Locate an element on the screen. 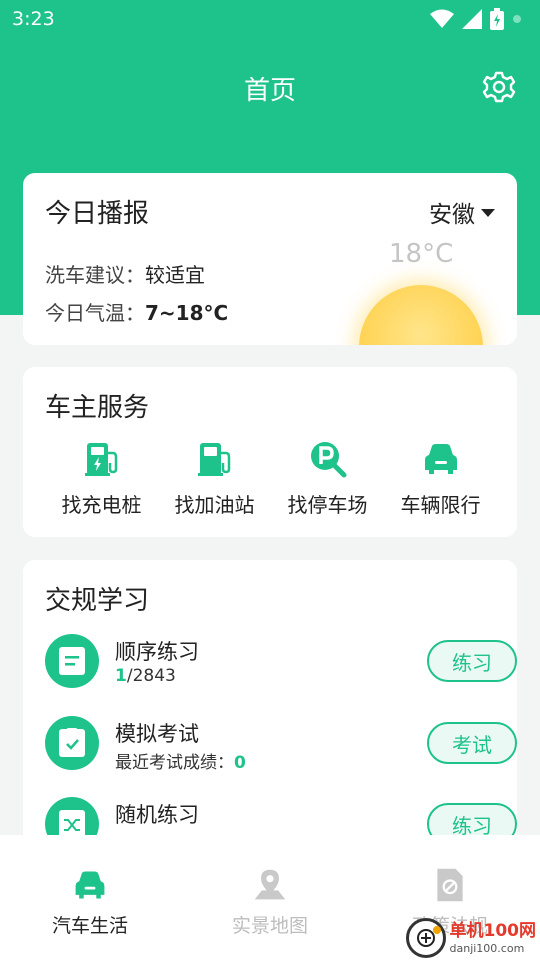 This screenshot has width=540, height=960. caret-down-icon is located at coordinates (488, 213).